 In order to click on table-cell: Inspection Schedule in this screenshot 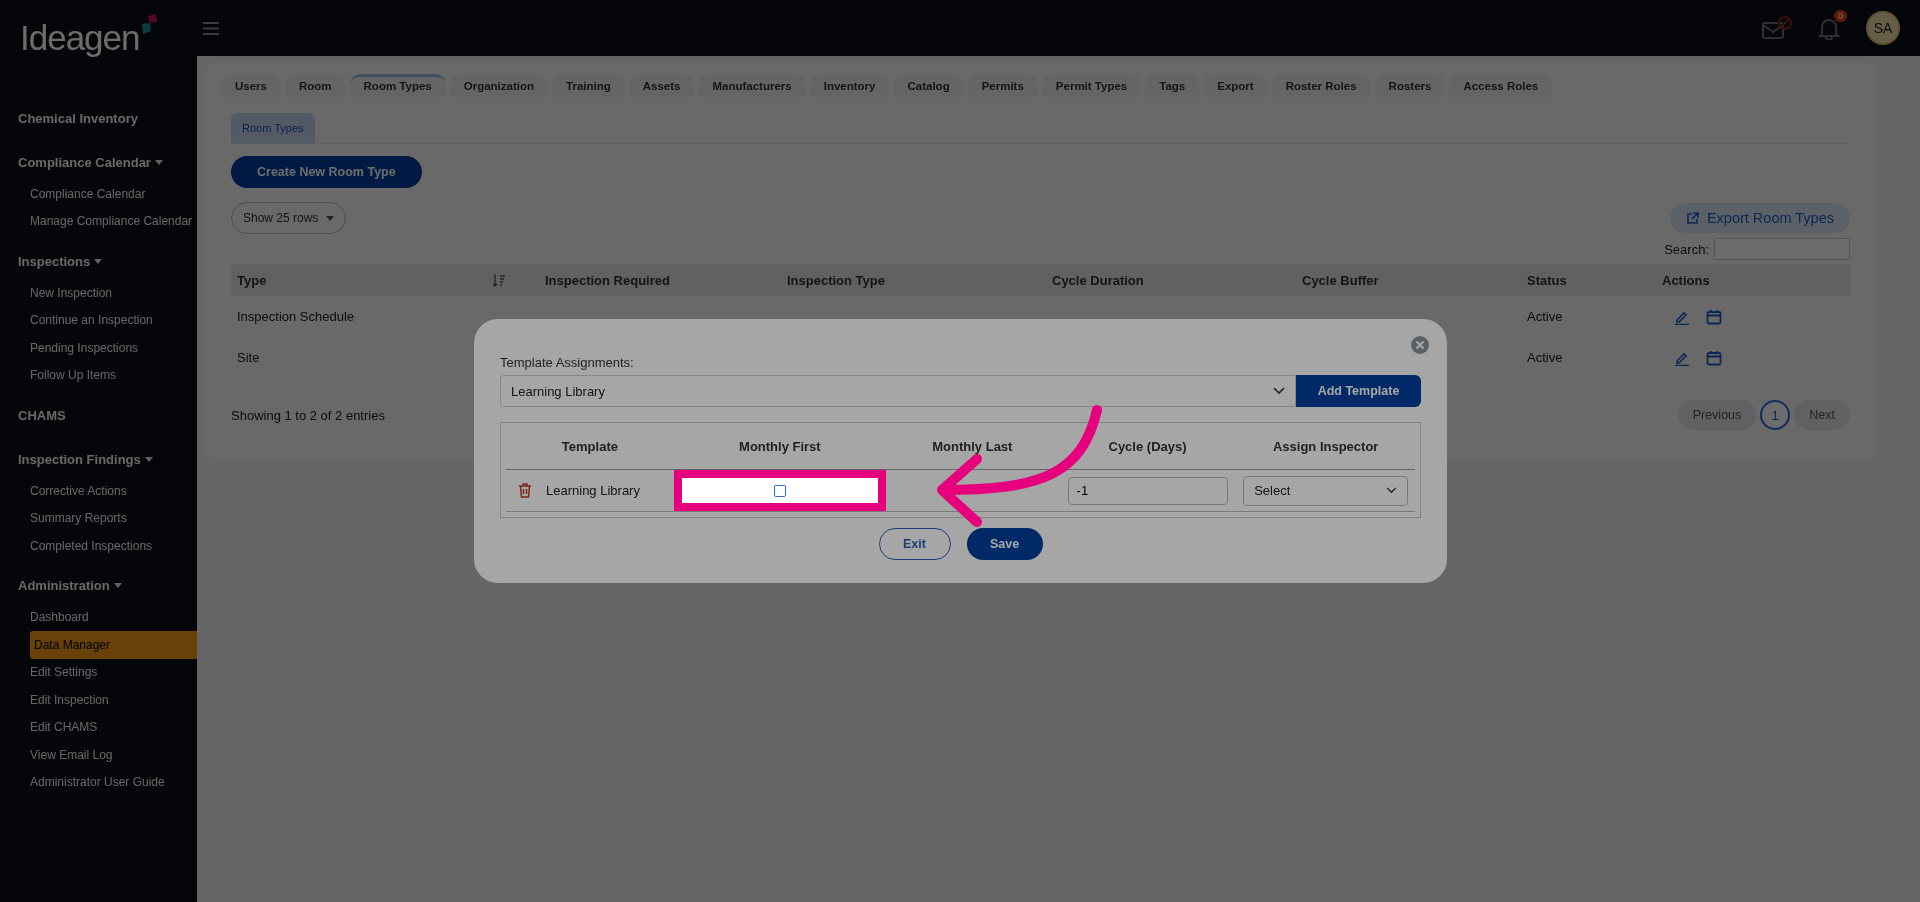, I will do `click(296, 316)`.